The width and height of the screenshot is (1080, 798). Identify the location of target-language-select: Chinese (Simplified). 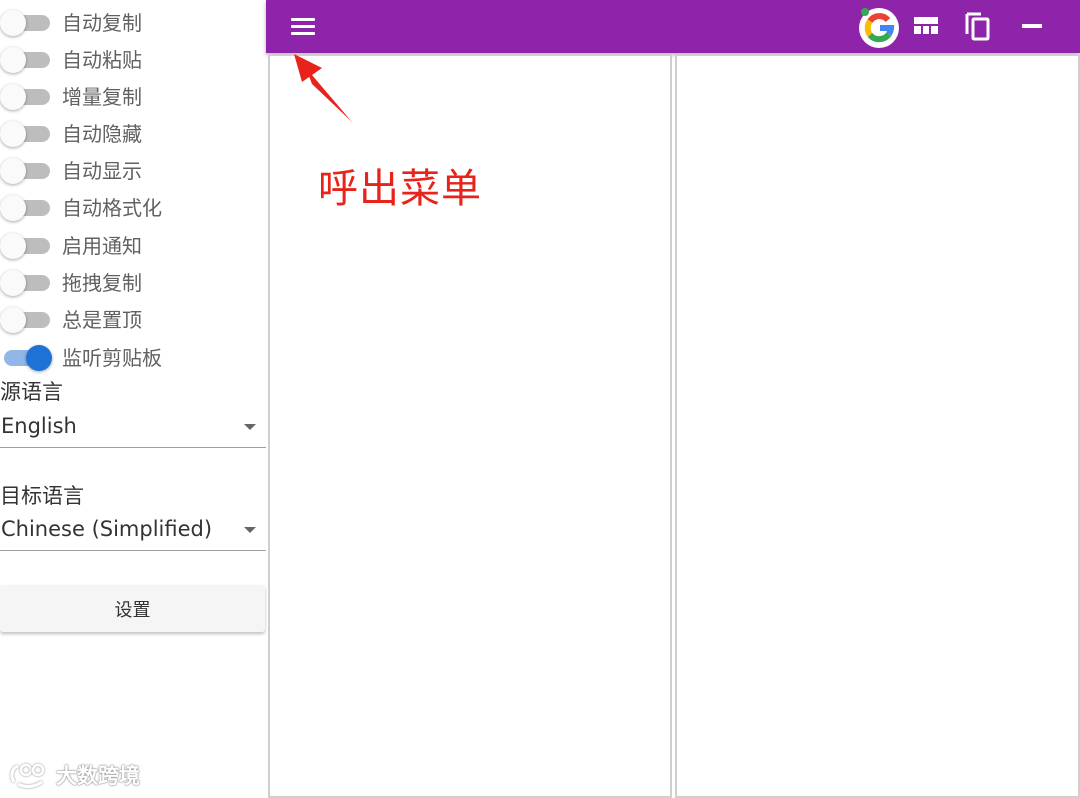
(133, 531).